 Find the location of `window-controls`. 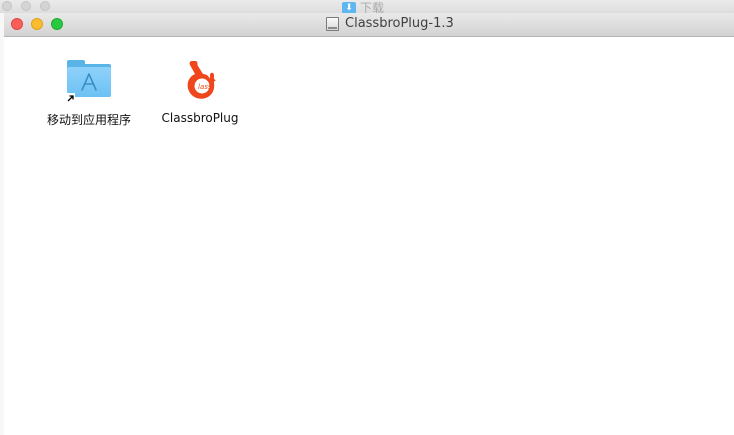

window-controls is located at coordinates (37, 24).